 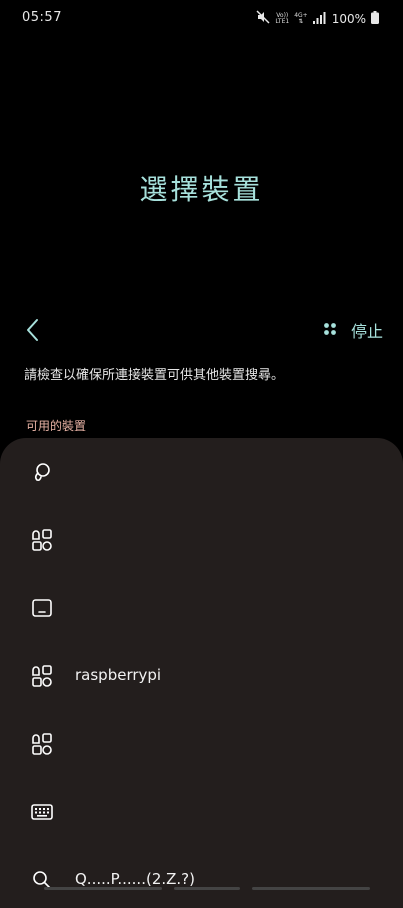 What do you see at coordinates (201, 676) in the screenshot?
I see `device-item: raspberrypi` at bounding box center [201, 676].